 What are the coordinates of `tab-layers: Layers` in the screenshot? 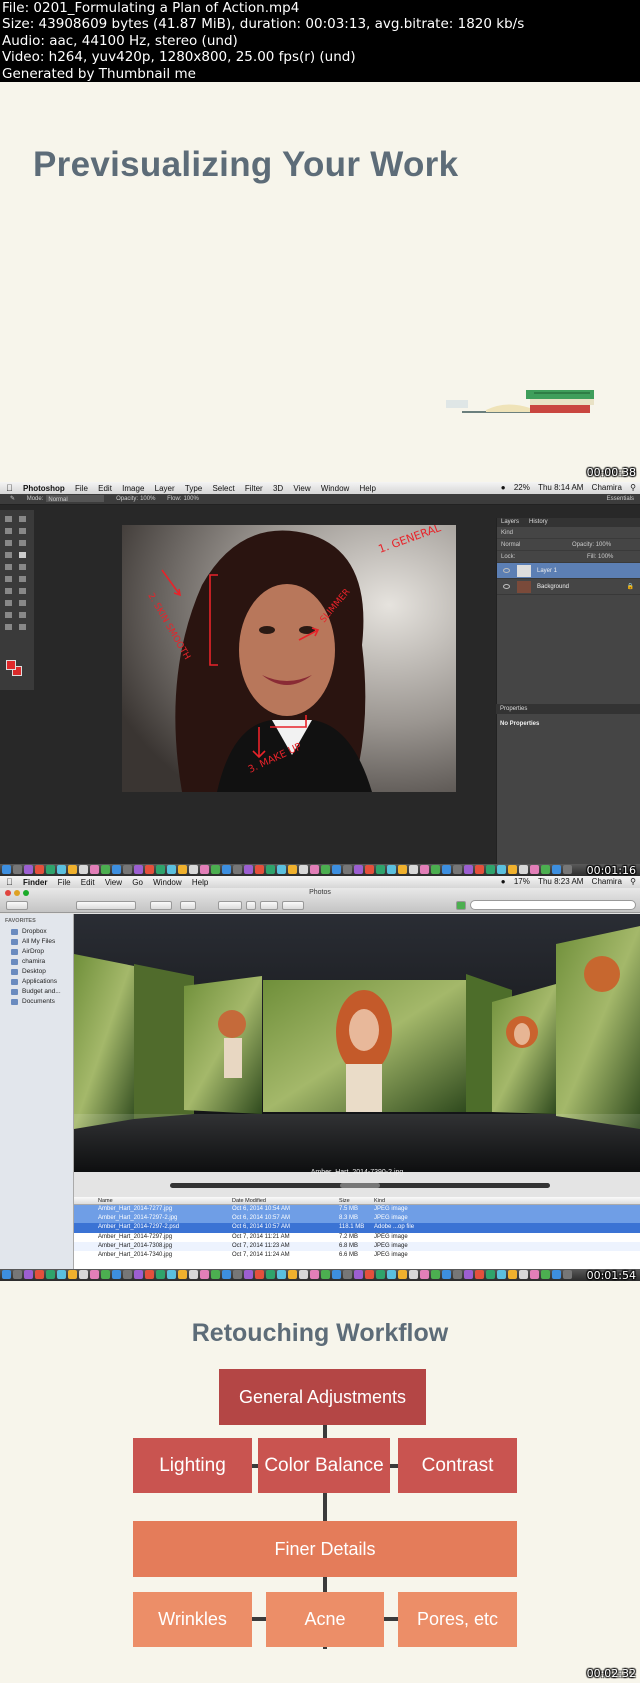 It's located at (510, 522).